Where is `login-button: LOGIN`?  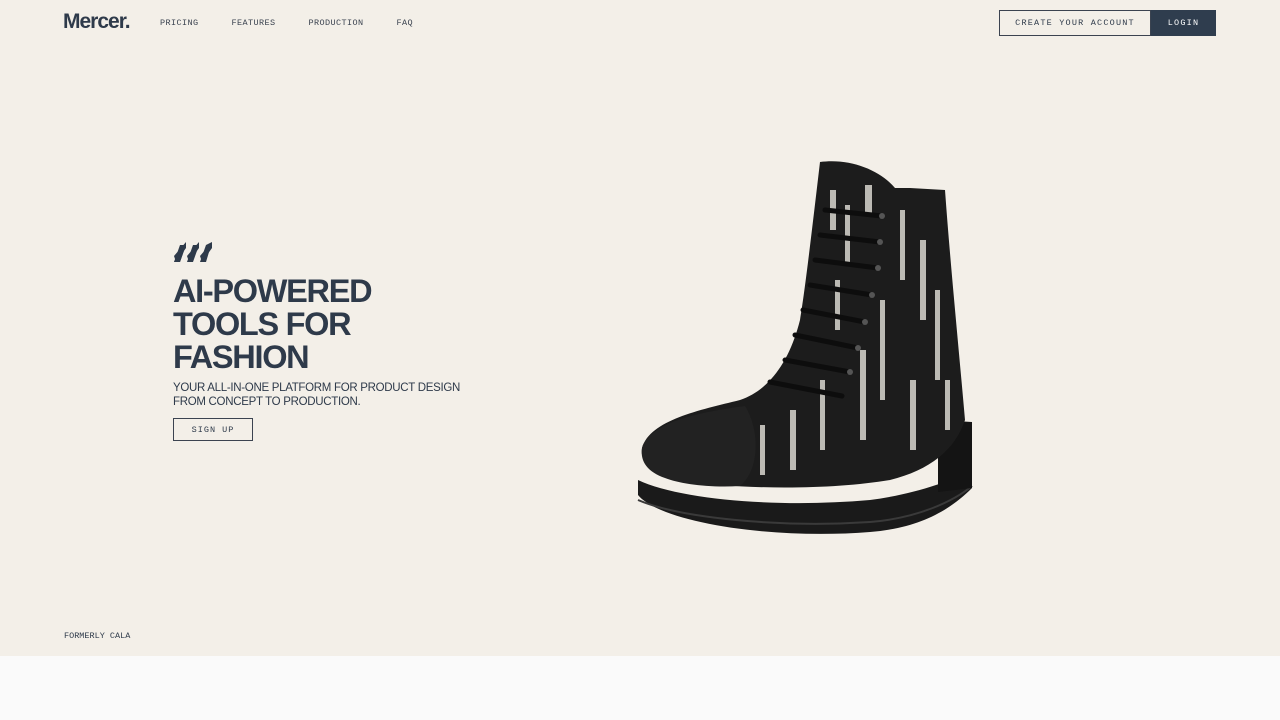
login-button: LOGIN is located at coordinates (1183, 23).